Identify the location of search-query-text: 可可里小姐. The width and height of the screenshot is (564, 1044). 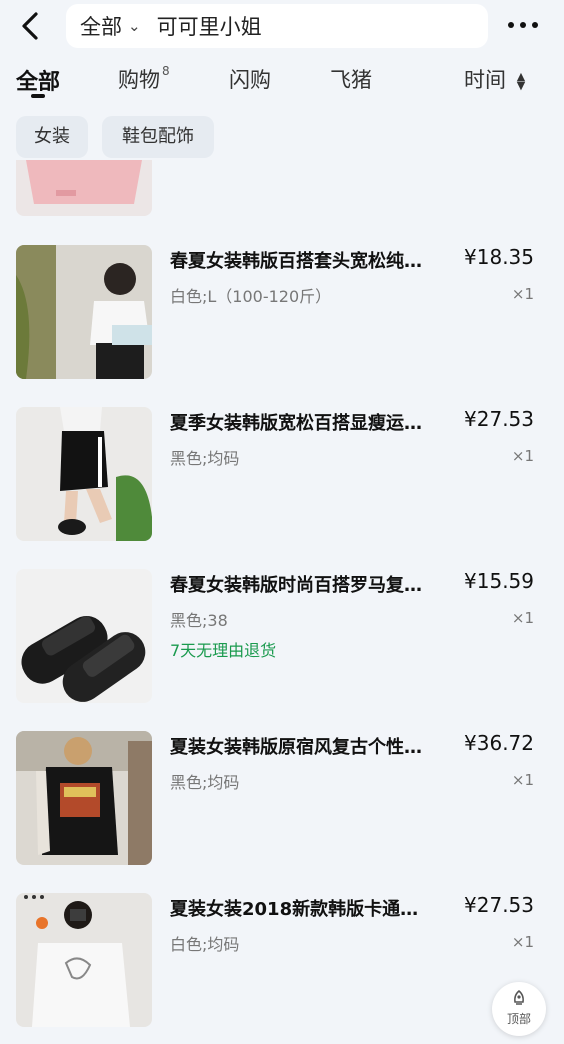
(209, 26).